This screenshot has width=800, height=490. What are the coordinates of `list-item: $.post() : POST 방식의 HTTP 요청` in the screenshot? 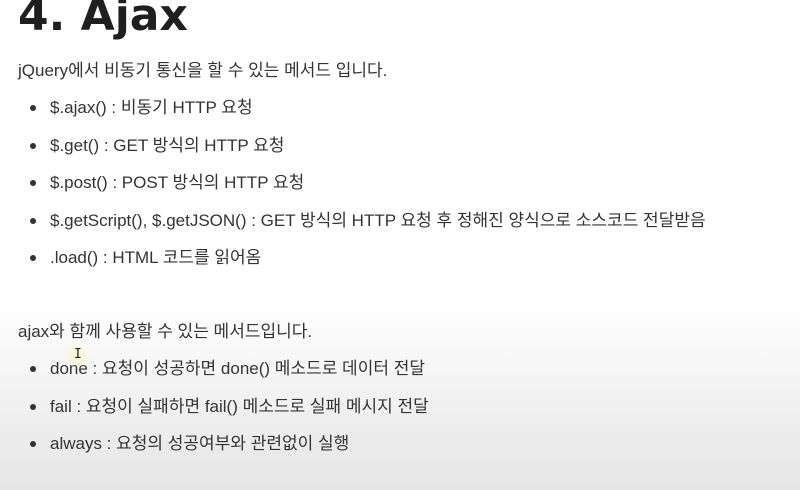 It's located at (353, 190).